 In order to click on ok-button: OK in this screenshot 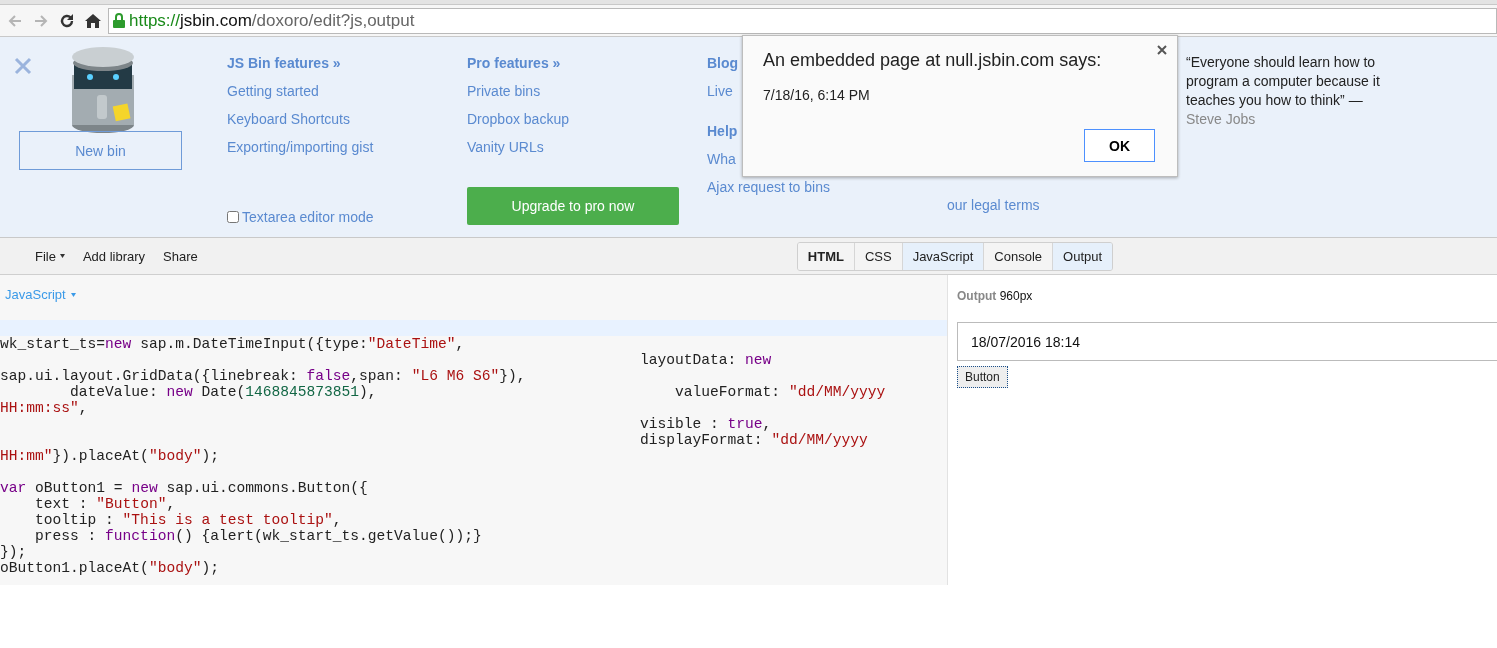, I will do `click(1119, 145)`.